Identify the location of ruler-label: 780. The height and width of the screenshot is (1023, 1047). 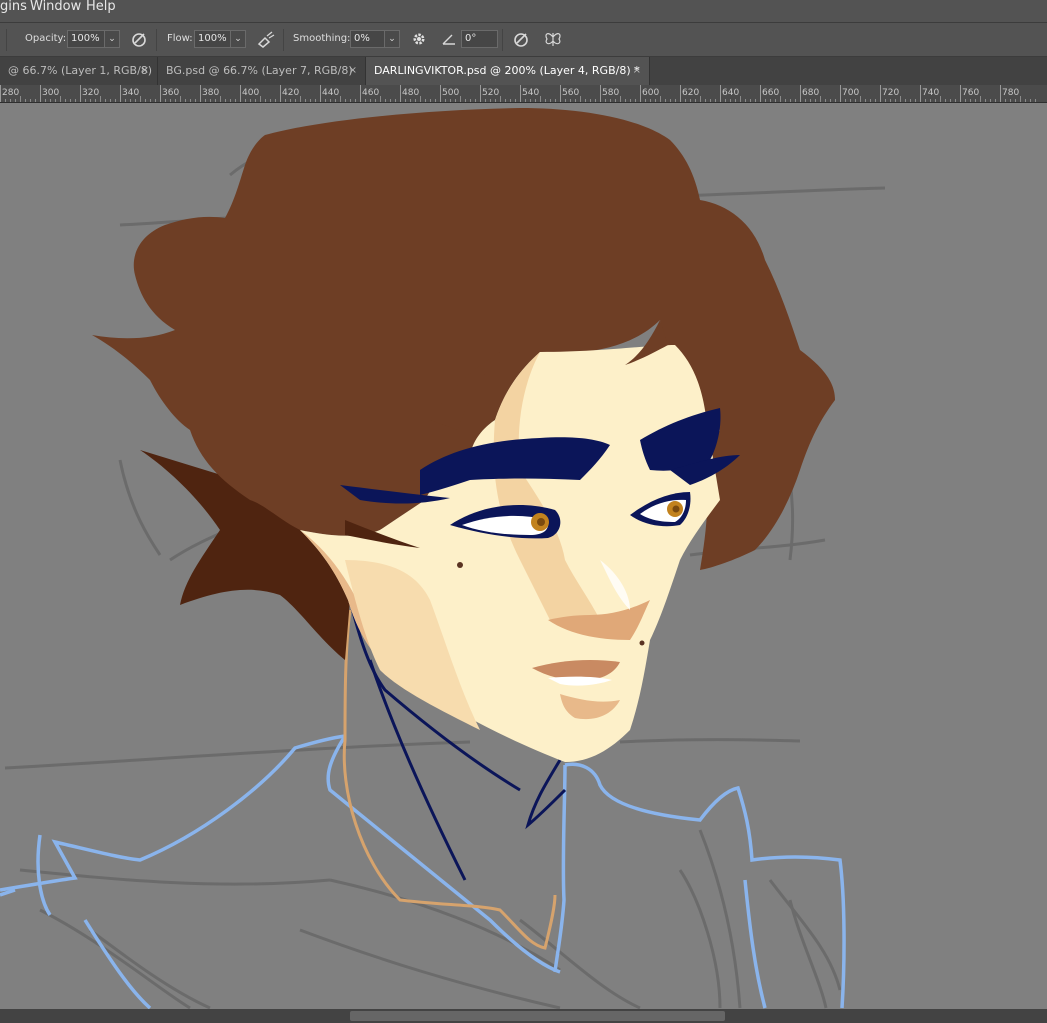
(1011, 93).